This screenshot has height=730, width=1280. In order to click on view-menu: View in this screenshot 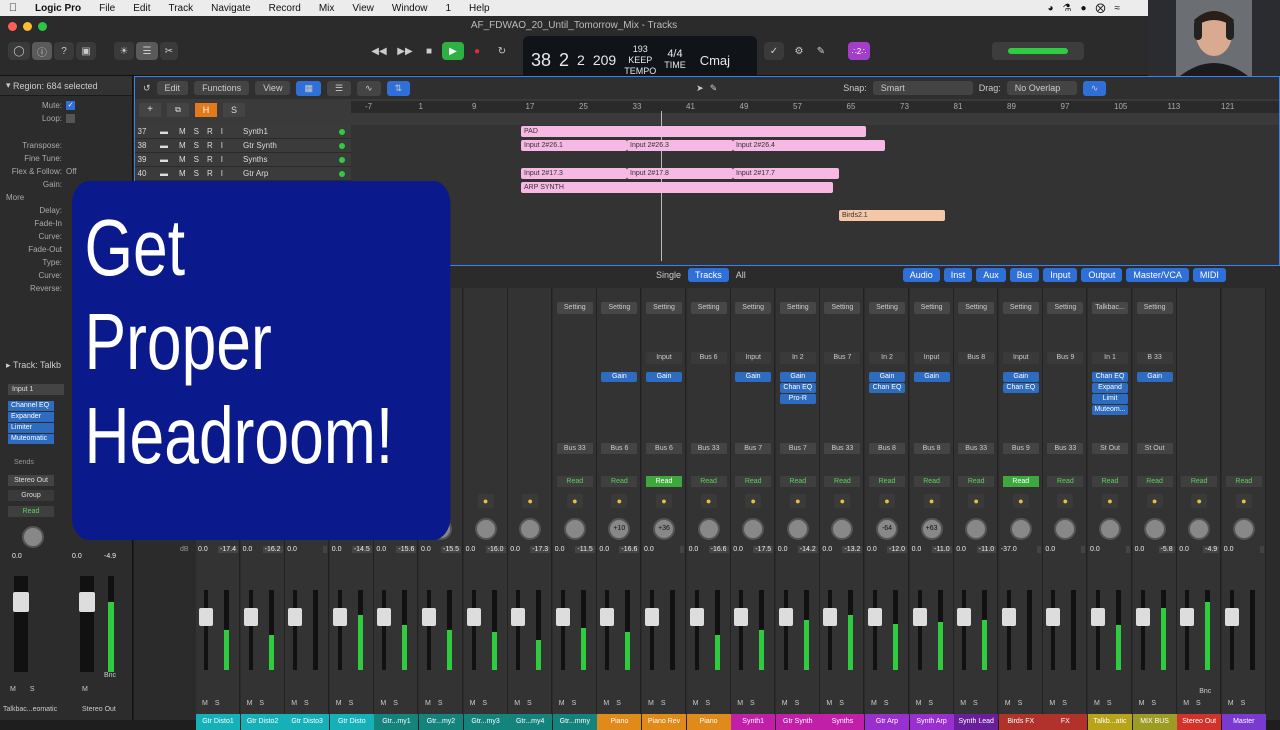, I will do `click(273, 88)`.